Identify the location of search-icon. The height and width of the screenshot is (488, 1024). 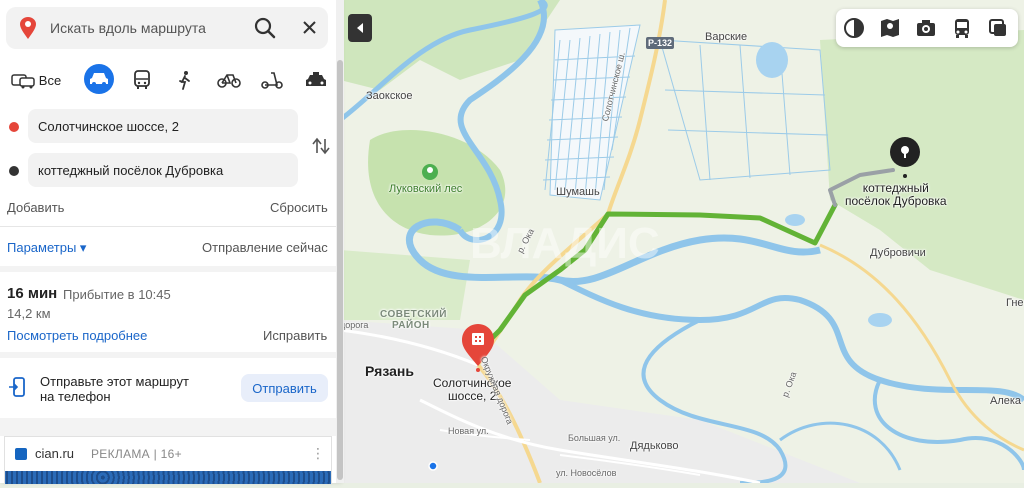
(265, 28).